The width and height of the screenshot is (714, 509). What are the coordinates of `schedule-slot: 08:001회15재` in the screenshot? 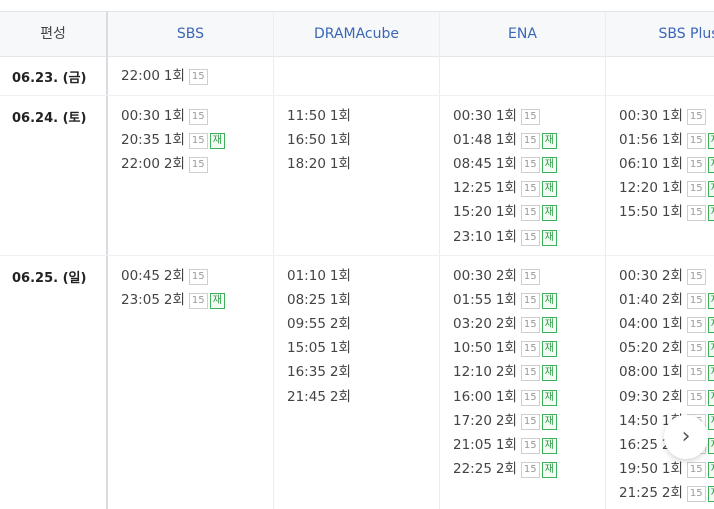 It's located at (666, 372).